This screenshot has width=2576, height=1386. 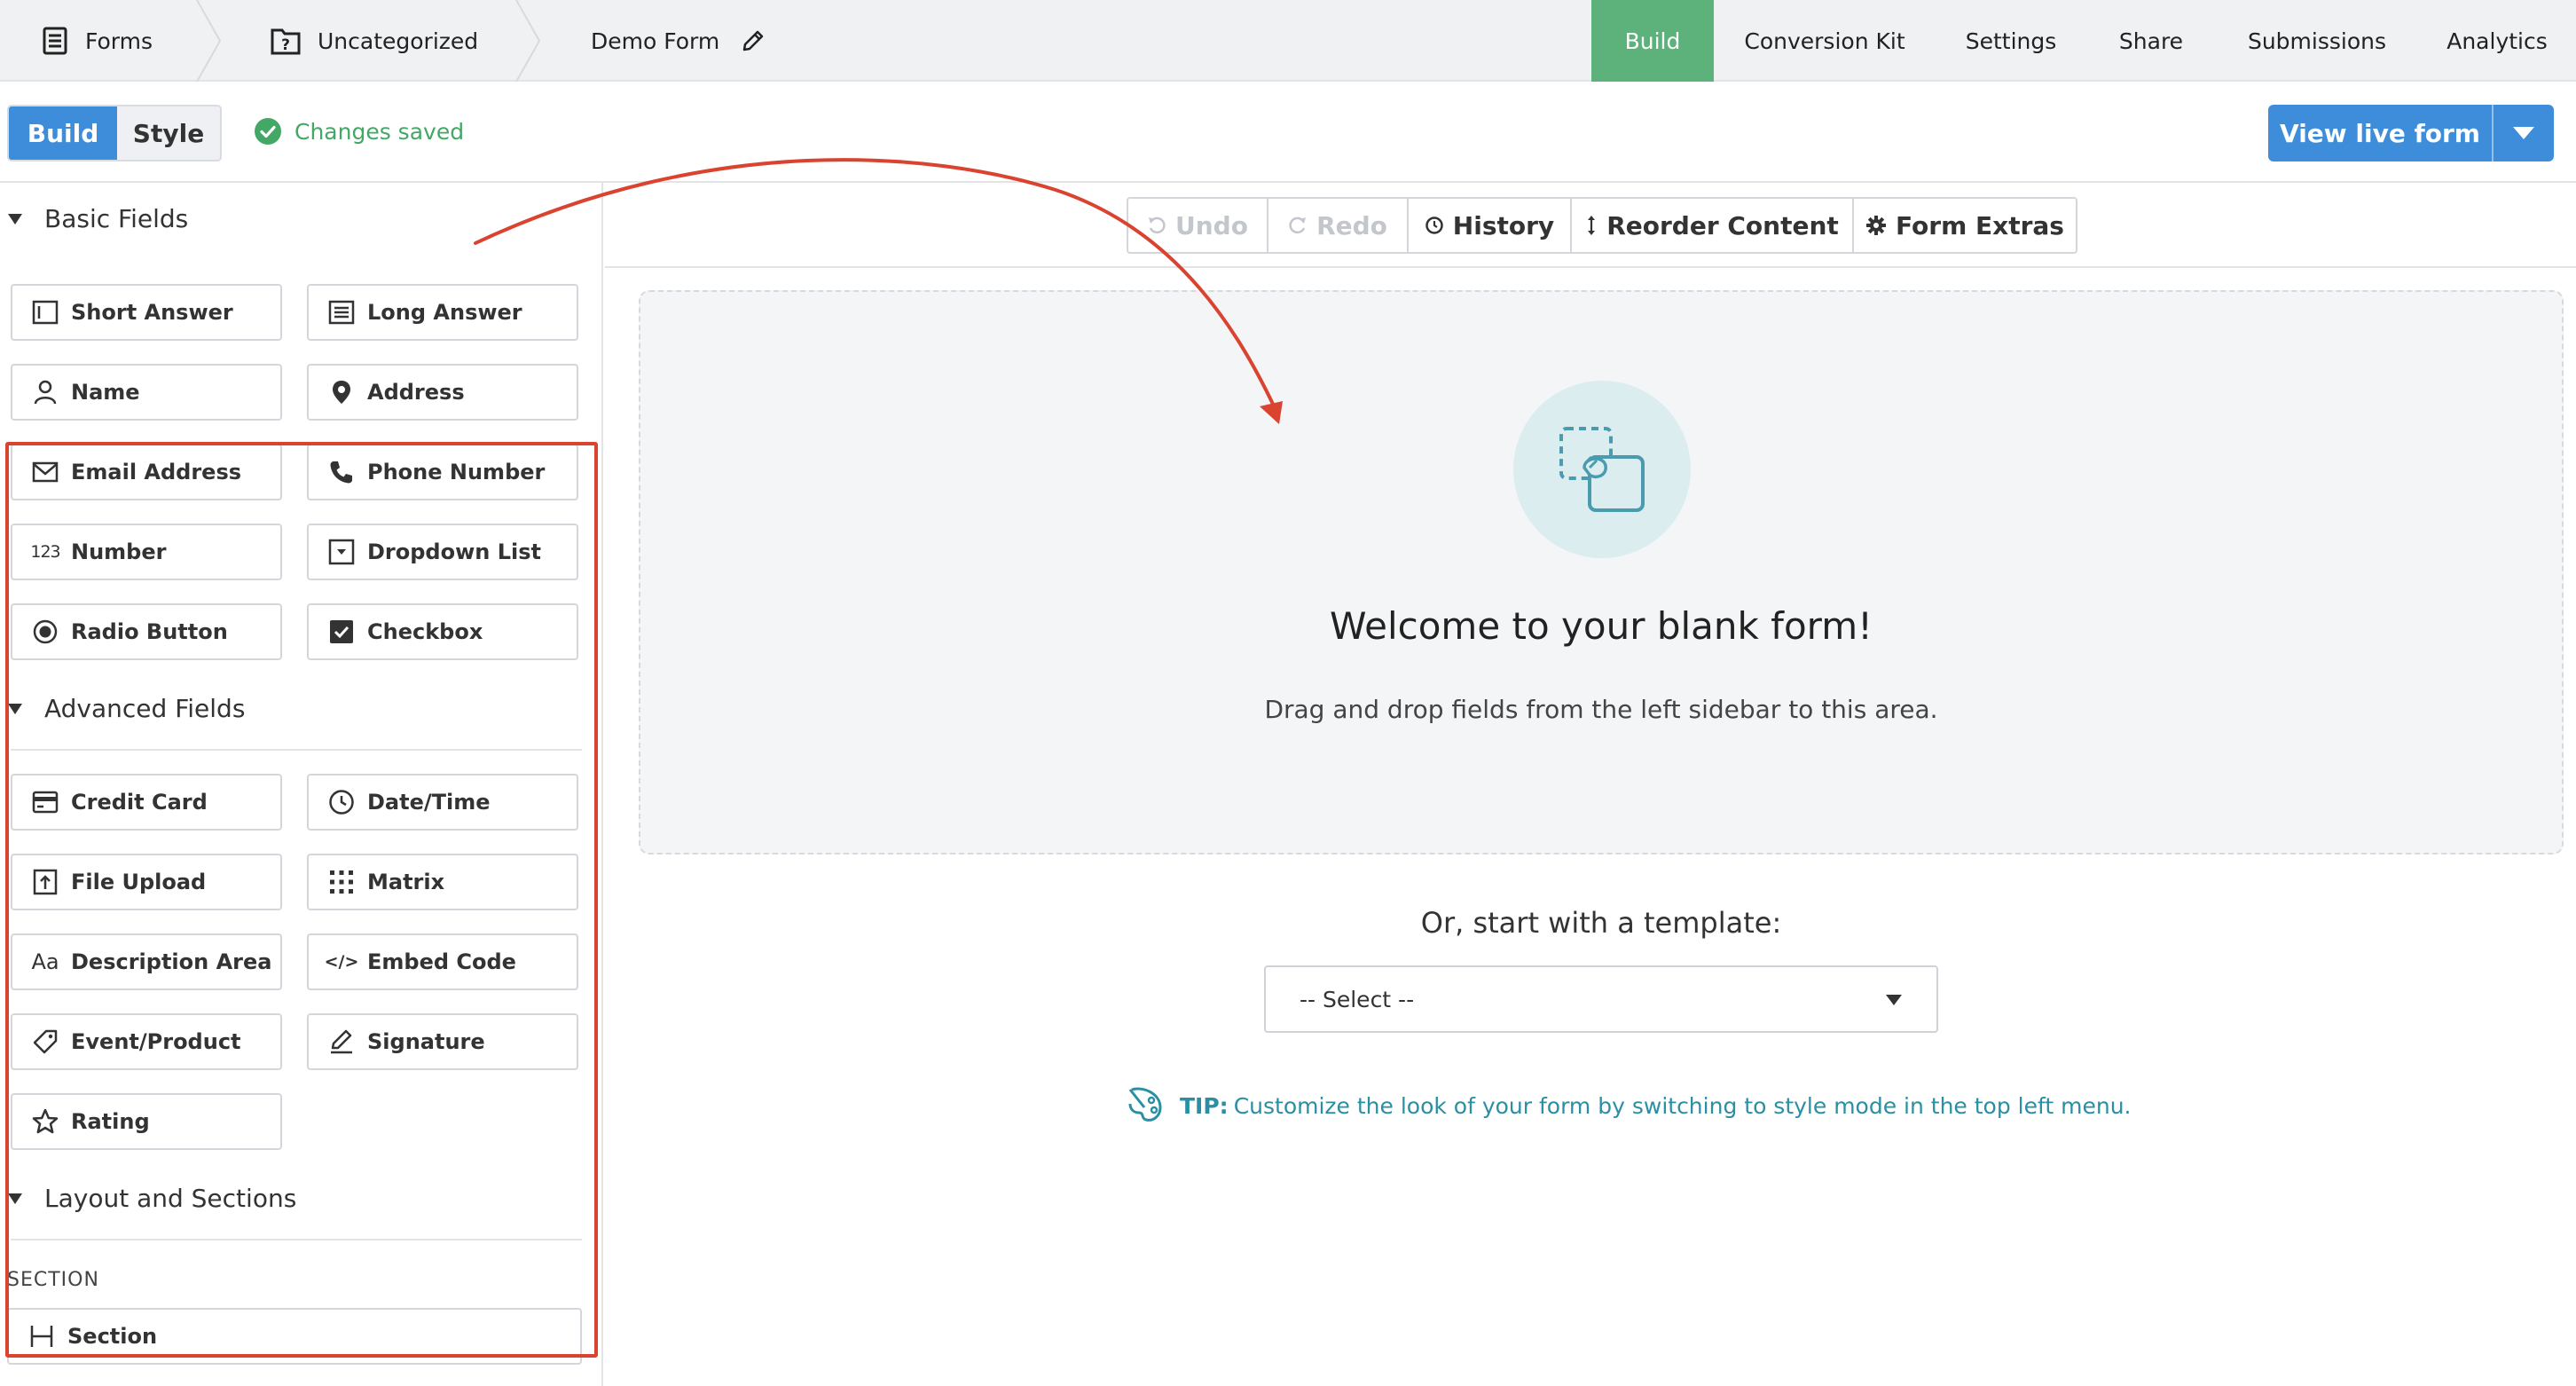 What do you see at coordinates (655, 41) in the screenshot?
I see `form-name-label: Demo Form` at bounding box center [655, 41].